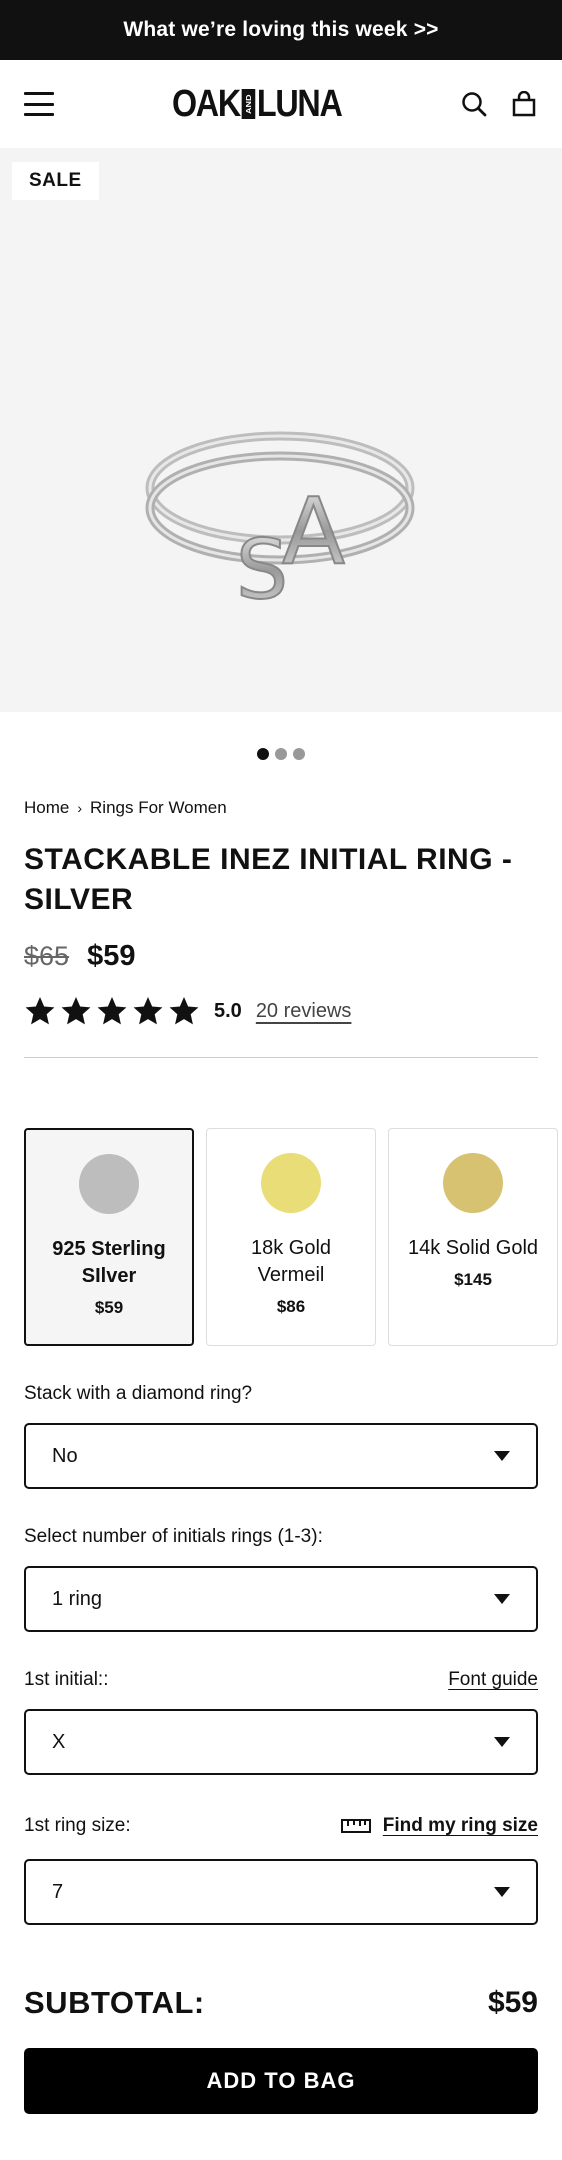 Image resolution: width=562 pixels, height=2160 pixels. I want to click on chevron-right-icon: ›, so click(80, 808).